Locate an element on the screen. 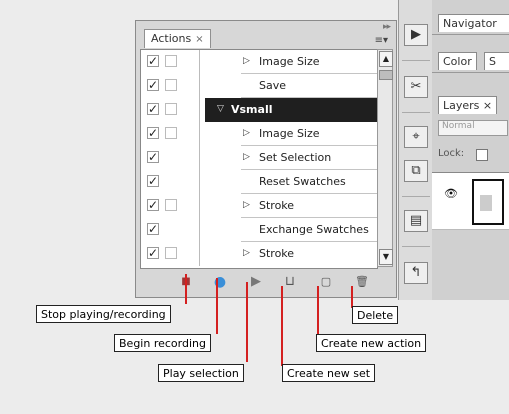  action-label: Save is located at coordinates (273, 85).